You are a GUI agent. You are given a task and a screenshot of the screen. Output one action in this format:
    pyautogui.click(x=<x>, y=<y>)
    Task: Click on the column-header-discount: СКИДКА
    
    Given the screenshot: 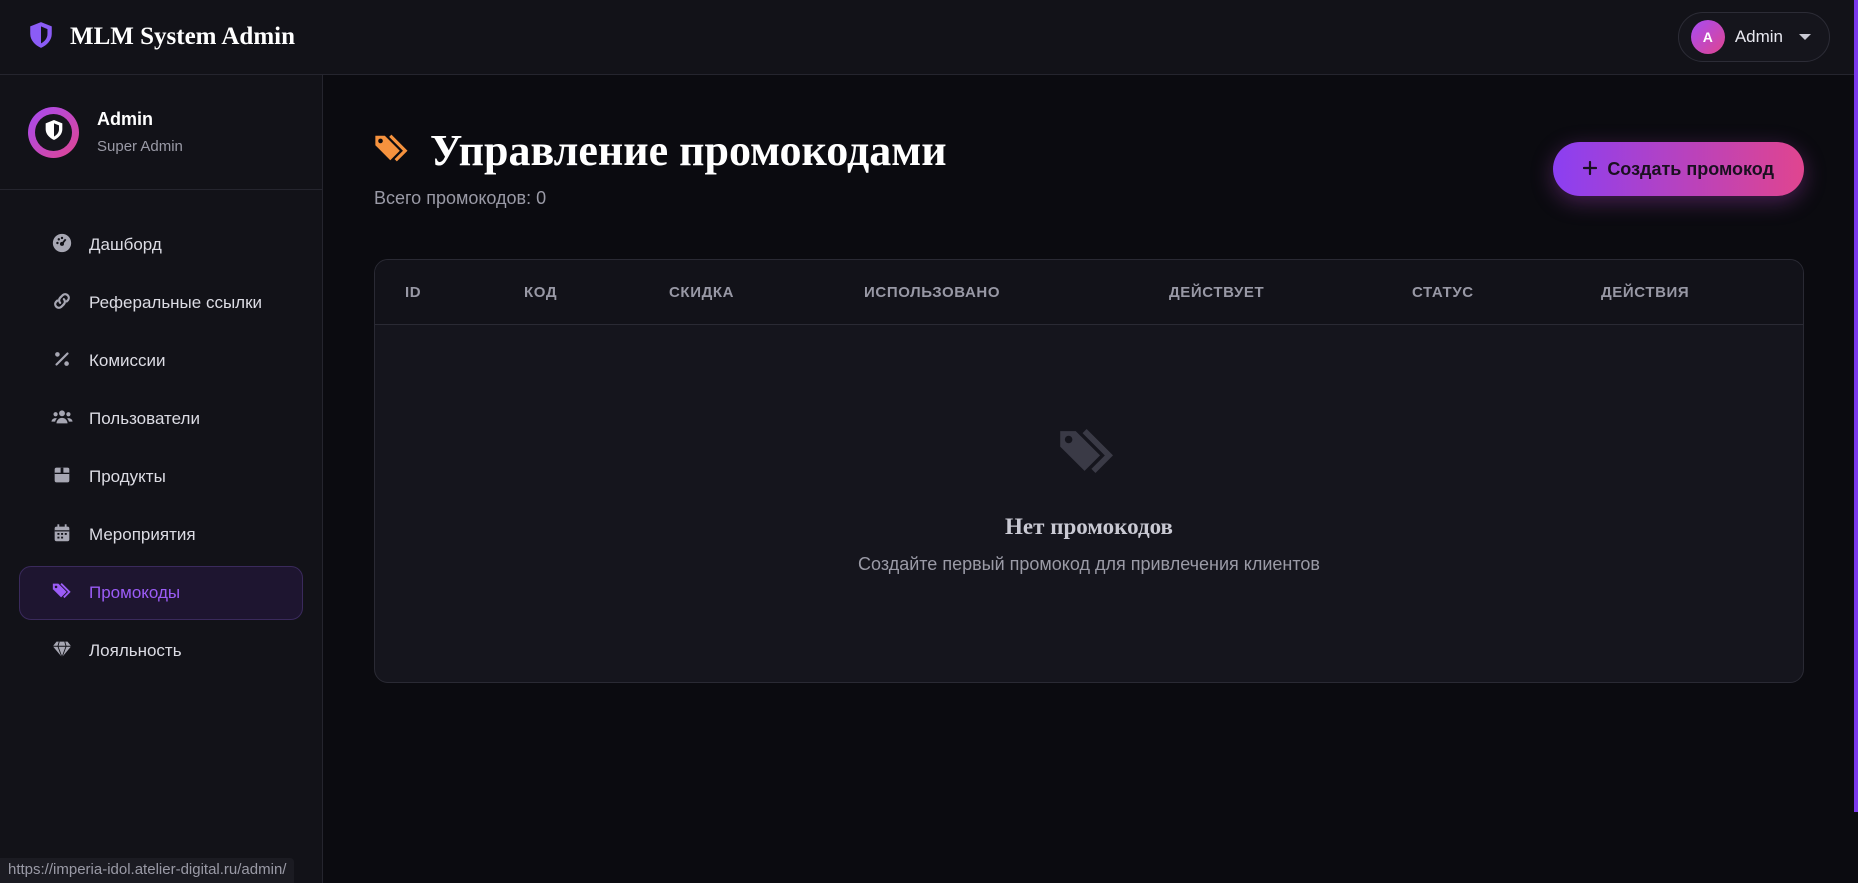 What is the action you would take?
    pyautogui.click(x=701, y=292)
    